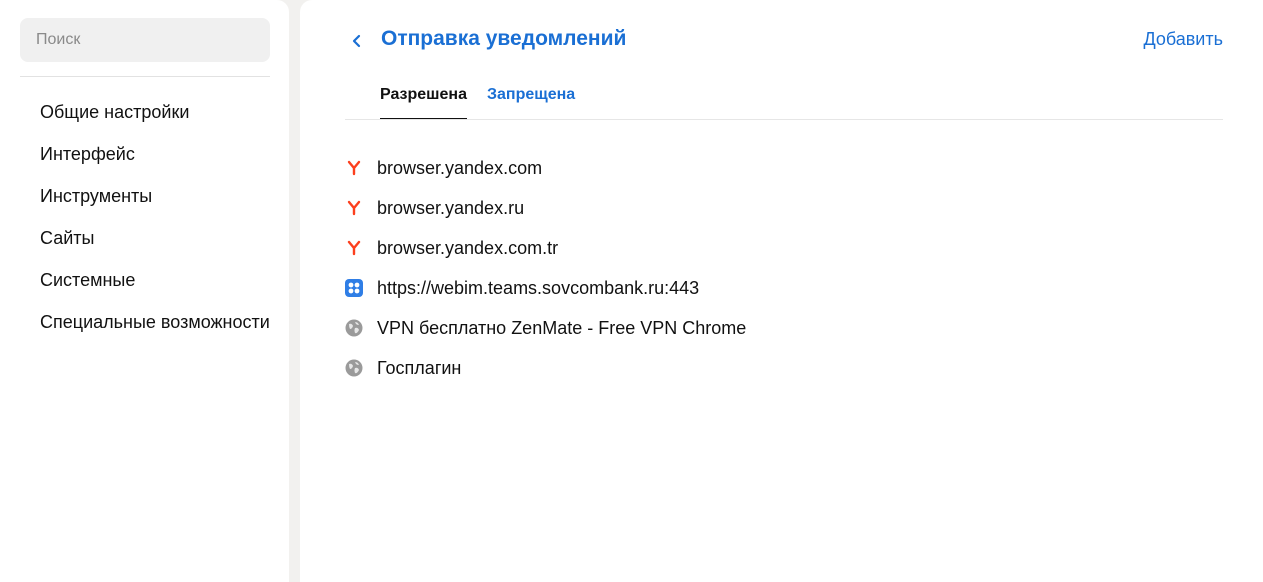  Describe the element at coordinates (58, 39) in the screenshot. I see `search-placeholder: Поиск` at that location.